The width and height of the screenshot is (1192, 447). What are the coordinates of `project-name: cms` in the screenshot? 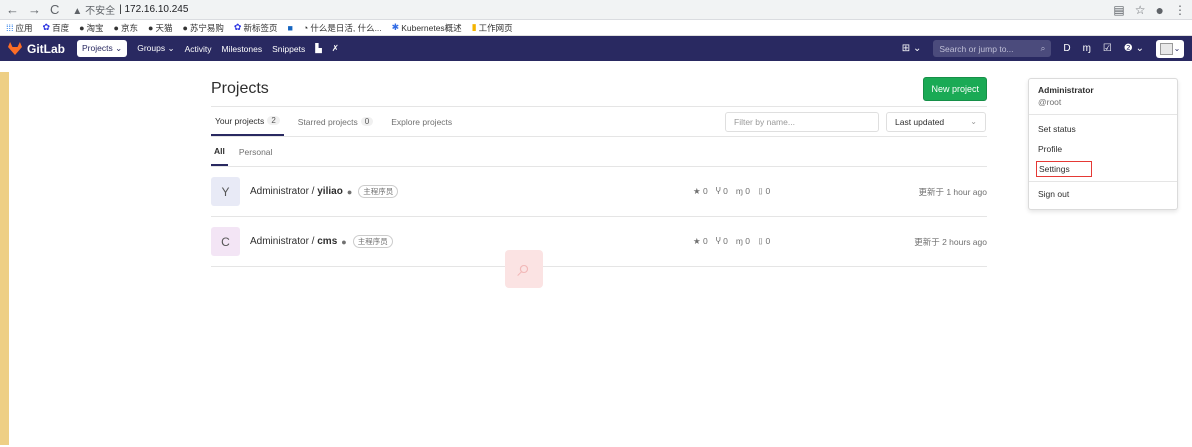 It's located at (327, 241).